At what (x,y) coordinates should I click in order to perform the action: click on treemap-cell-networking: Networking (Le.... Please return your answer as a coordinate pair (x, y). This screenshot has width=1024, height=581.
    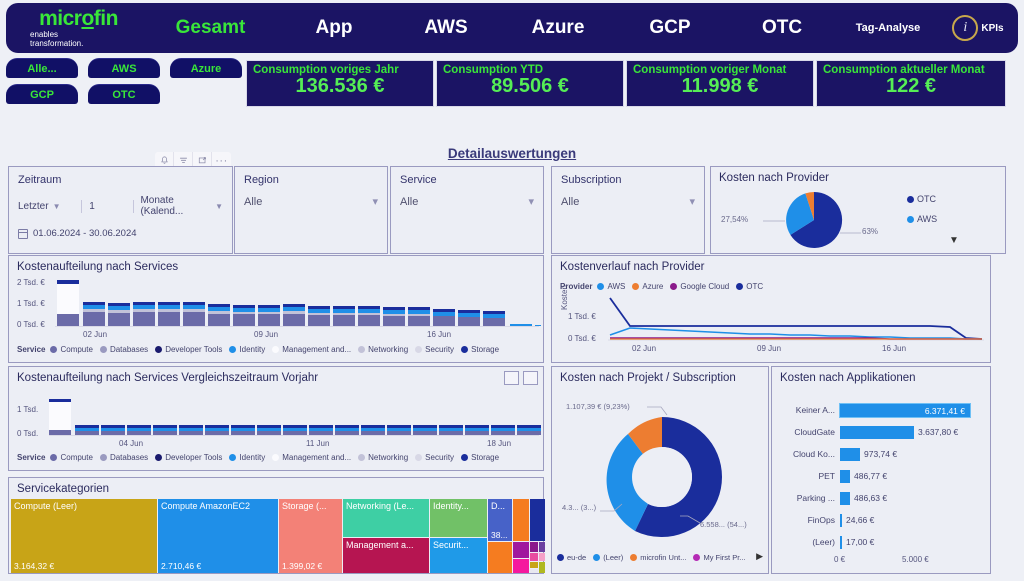
    Looking at the image, I should click on (386, 518).